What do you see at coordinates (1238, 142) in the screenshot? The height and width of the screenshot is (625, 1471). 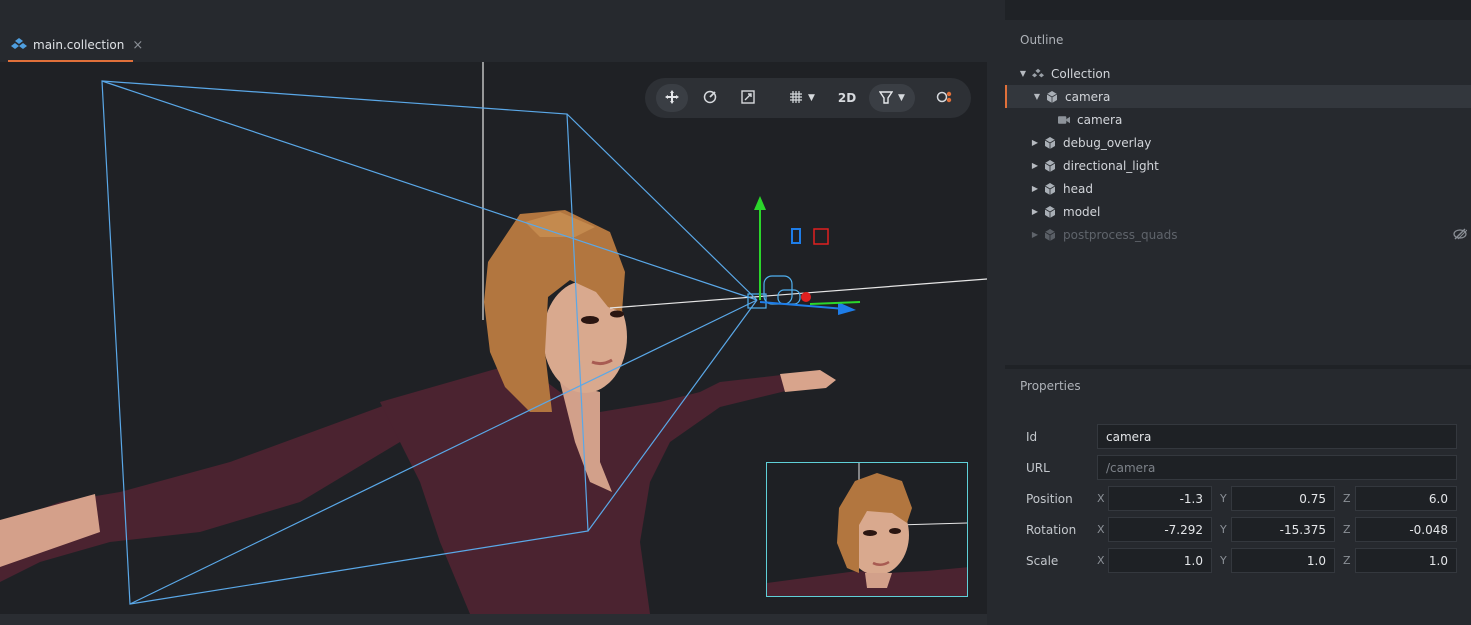 I see `outline-item-debug-overlay: ▶ debug_overlay` at bounding box center [1238, 142].